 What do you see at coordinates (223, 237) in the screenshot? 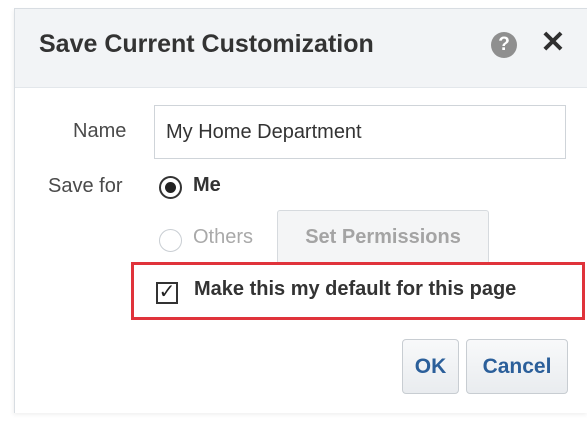
I see `radio-others-label: Others` at bounding box center [223, 237].